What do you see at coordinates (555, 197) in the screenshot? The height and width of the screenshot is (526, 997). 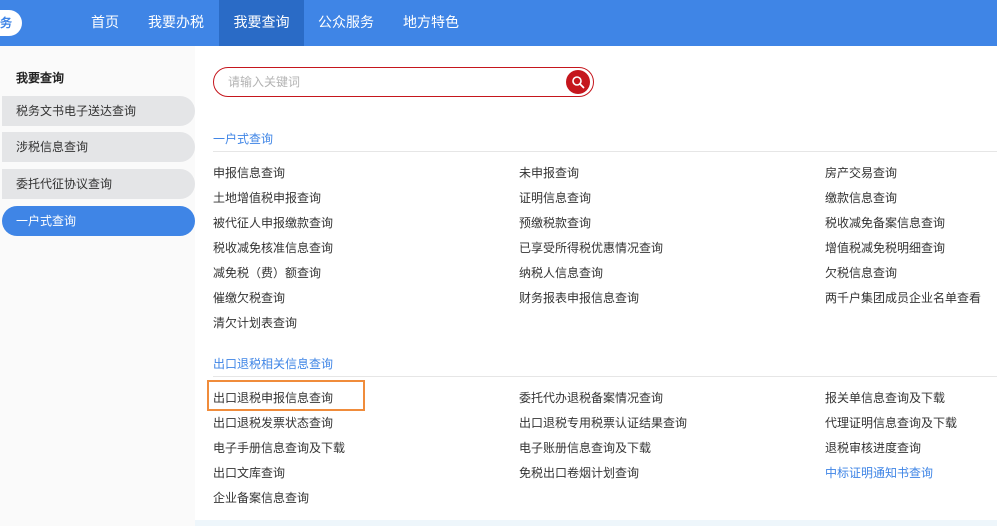 I see `query-link: 证明信息查询` at bounding box center [555, 197].